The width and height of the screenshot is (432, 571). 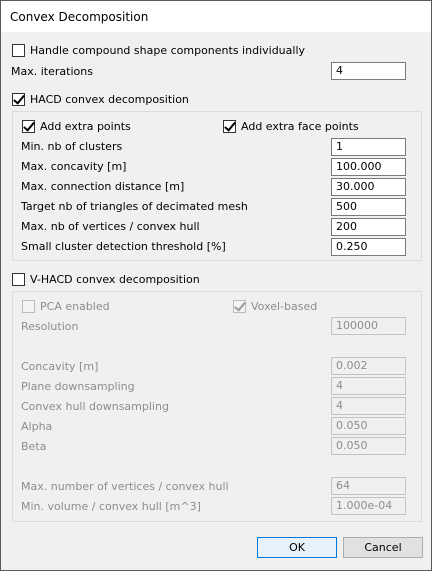 What do you see at coordinates (111, 506) in the screenshot?
I see `min-volume-label: Min. volume / convex hull [m^3]` at bounding box center [111, 506].